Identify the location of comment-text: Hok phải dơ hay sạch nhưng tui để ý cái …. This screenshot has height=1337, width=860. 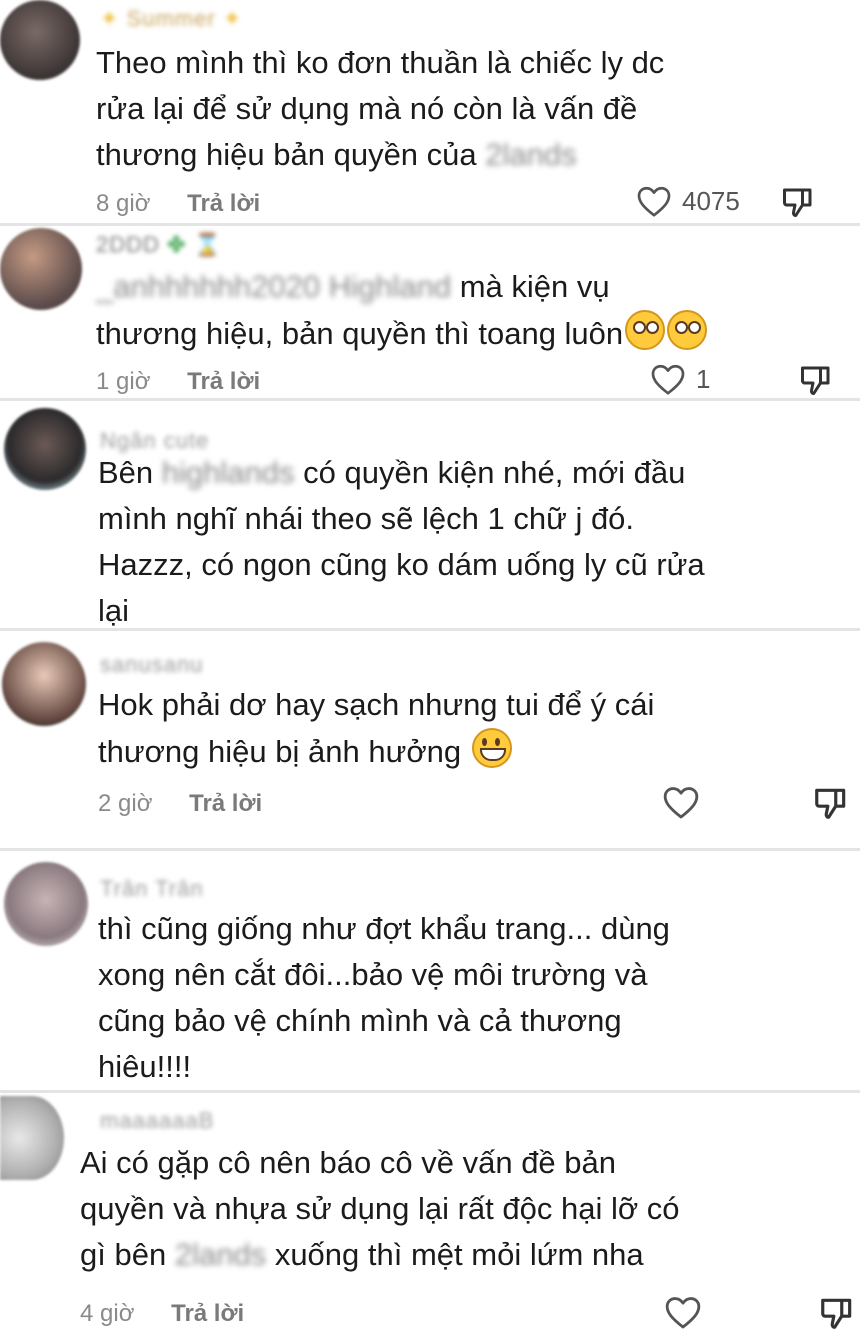
(376, 728).